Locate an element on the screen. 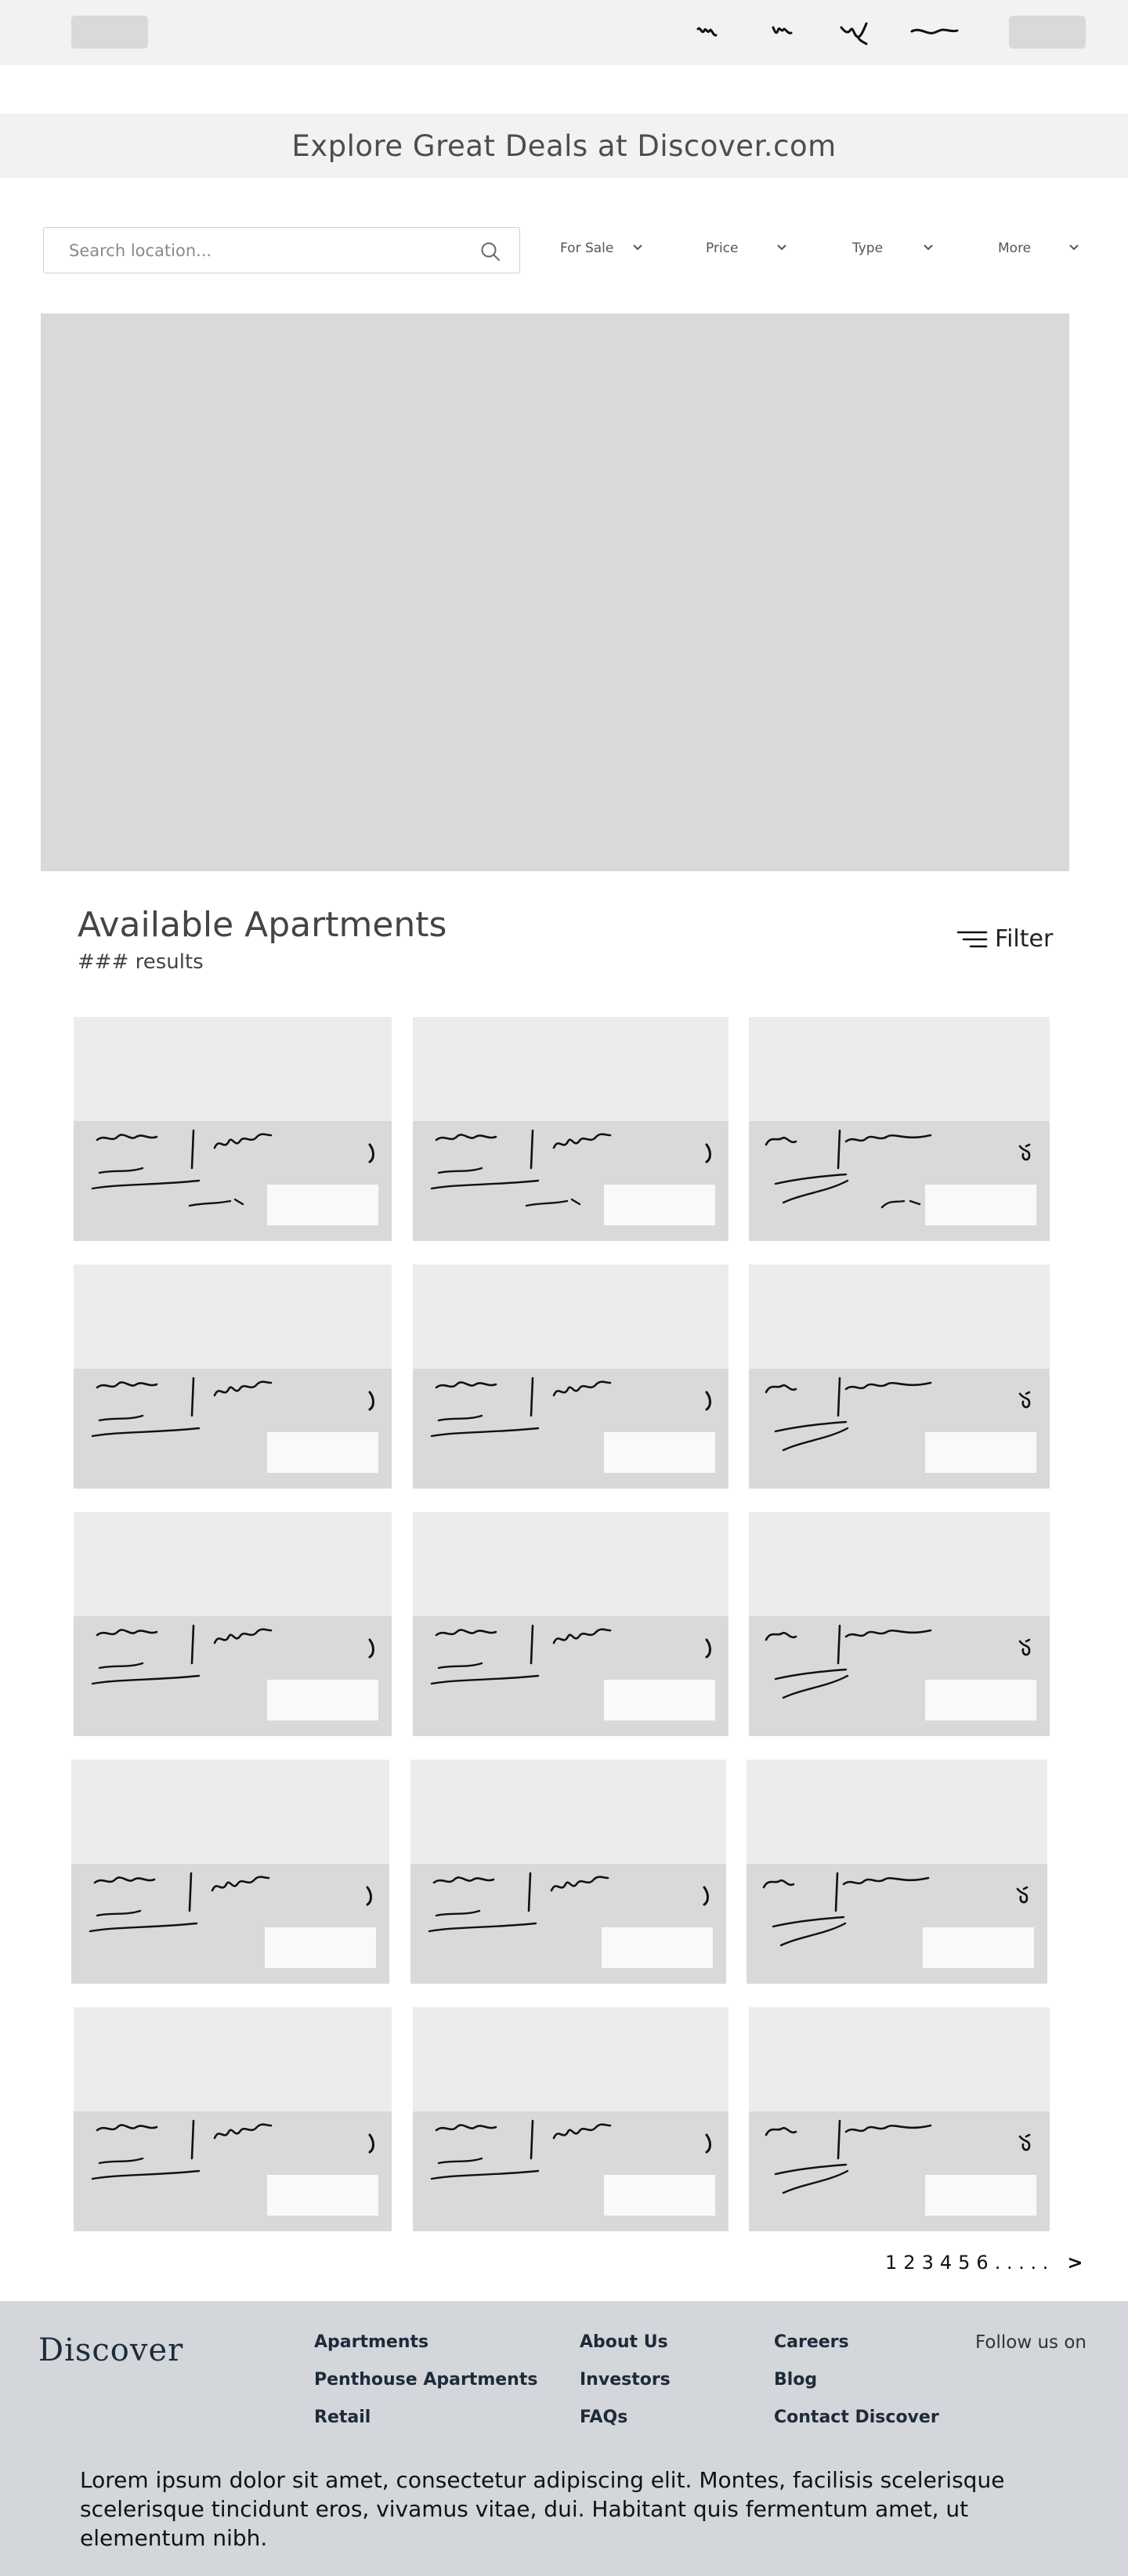 The height and width of the screenshot is (2576, 1128). search-box is located at coordinates (281, 250).